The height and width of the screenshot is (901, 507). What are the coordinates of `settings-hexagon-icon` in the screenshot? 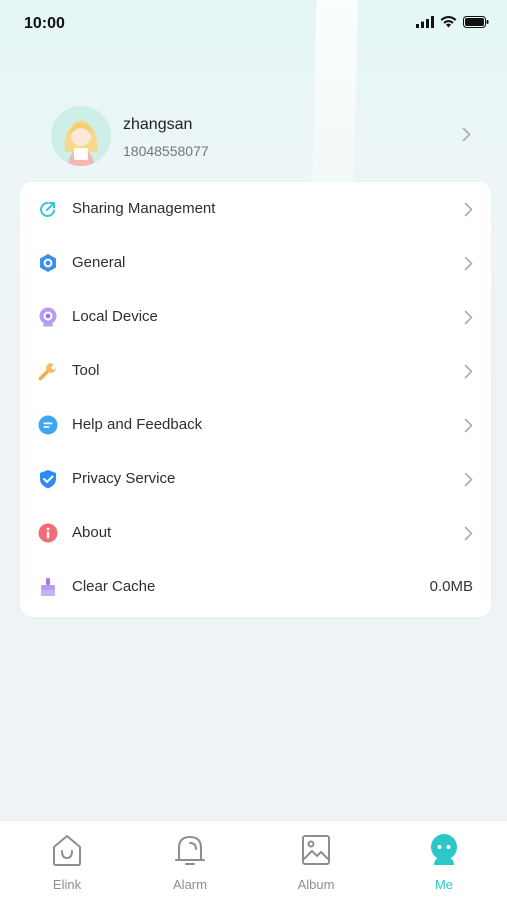 It's located at (48, 263).